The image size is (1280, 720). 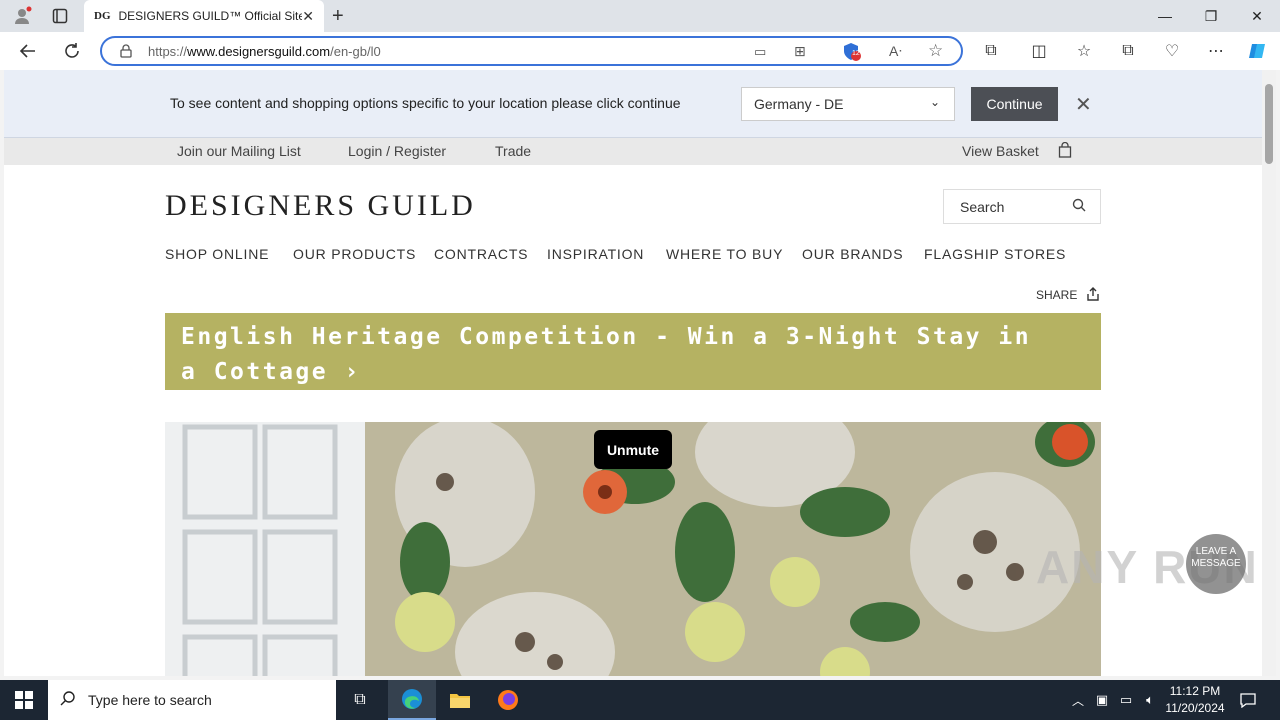 What do you see at coordinates (934, 102) in the screenshot?
I see `chevron-down-icon: ⌄` at bounding box center [934, 102].